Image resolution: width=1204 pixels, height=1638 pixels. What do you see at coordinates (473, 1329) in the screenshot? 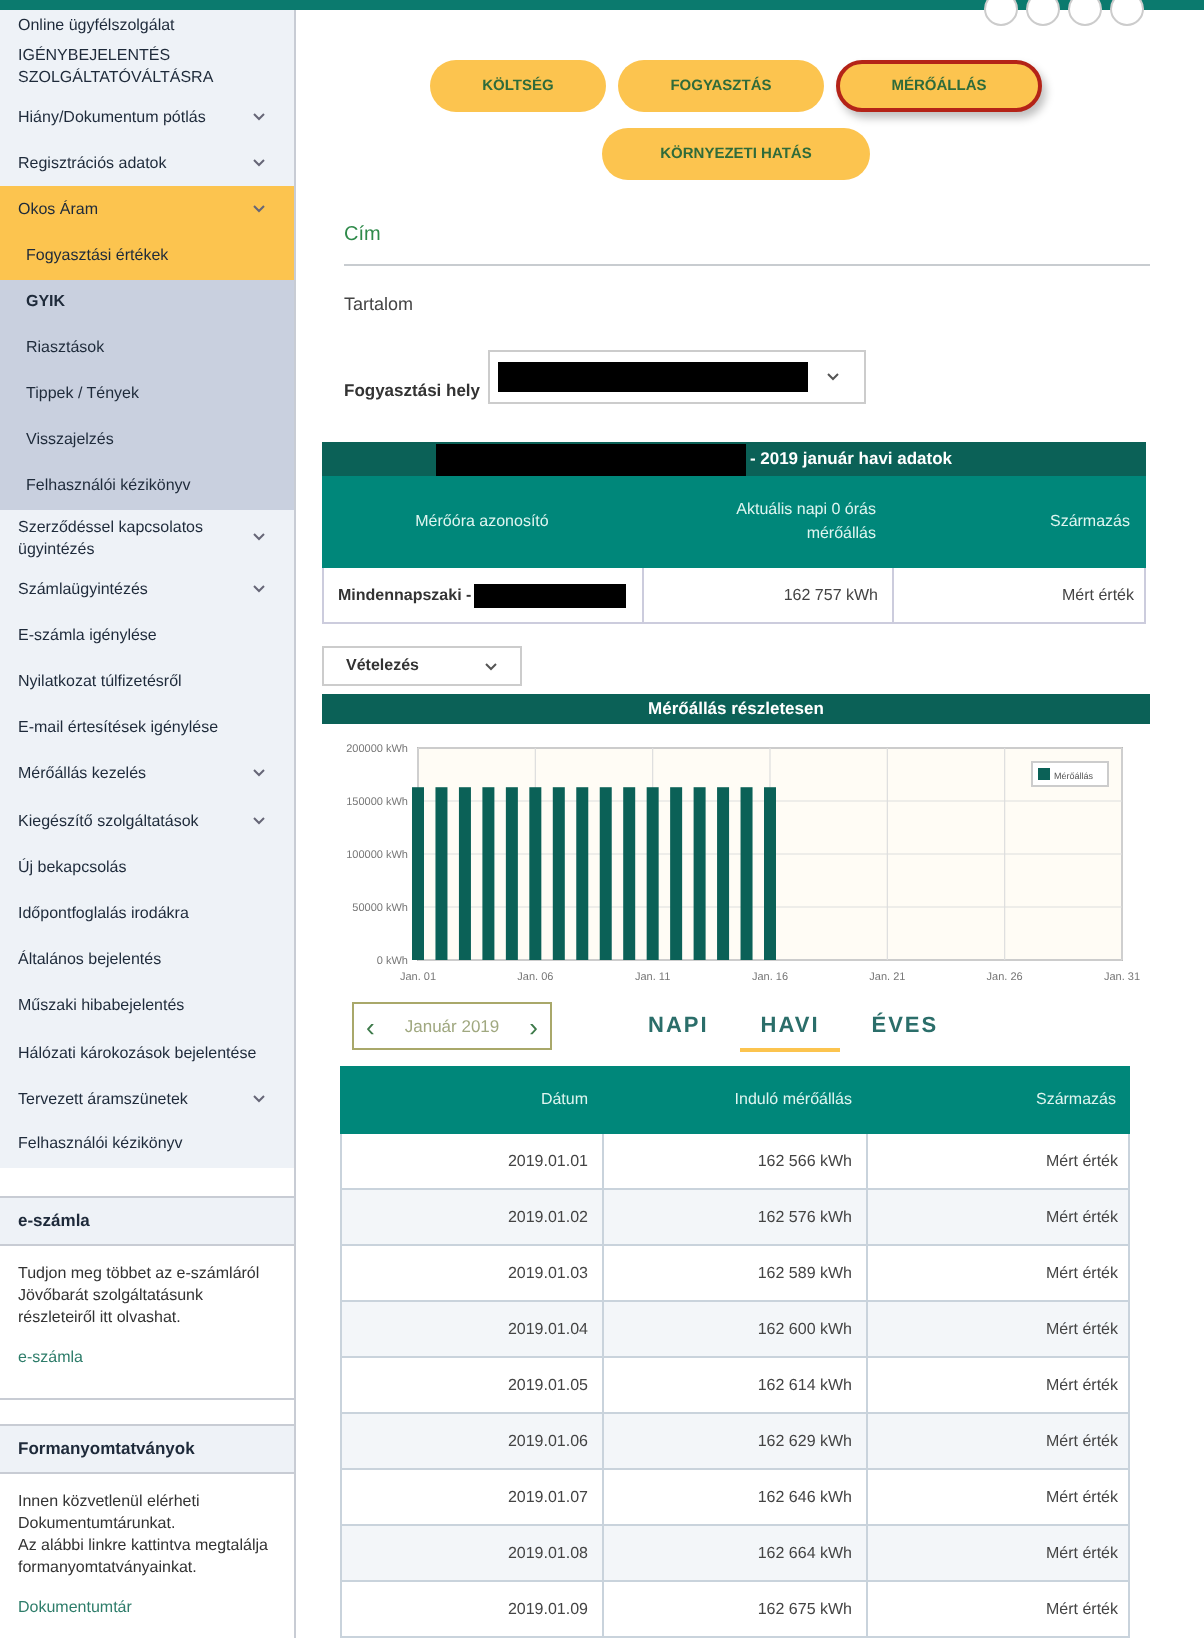
I see `table-cell: 2019.01.04` at bounding box center [473, 1329].